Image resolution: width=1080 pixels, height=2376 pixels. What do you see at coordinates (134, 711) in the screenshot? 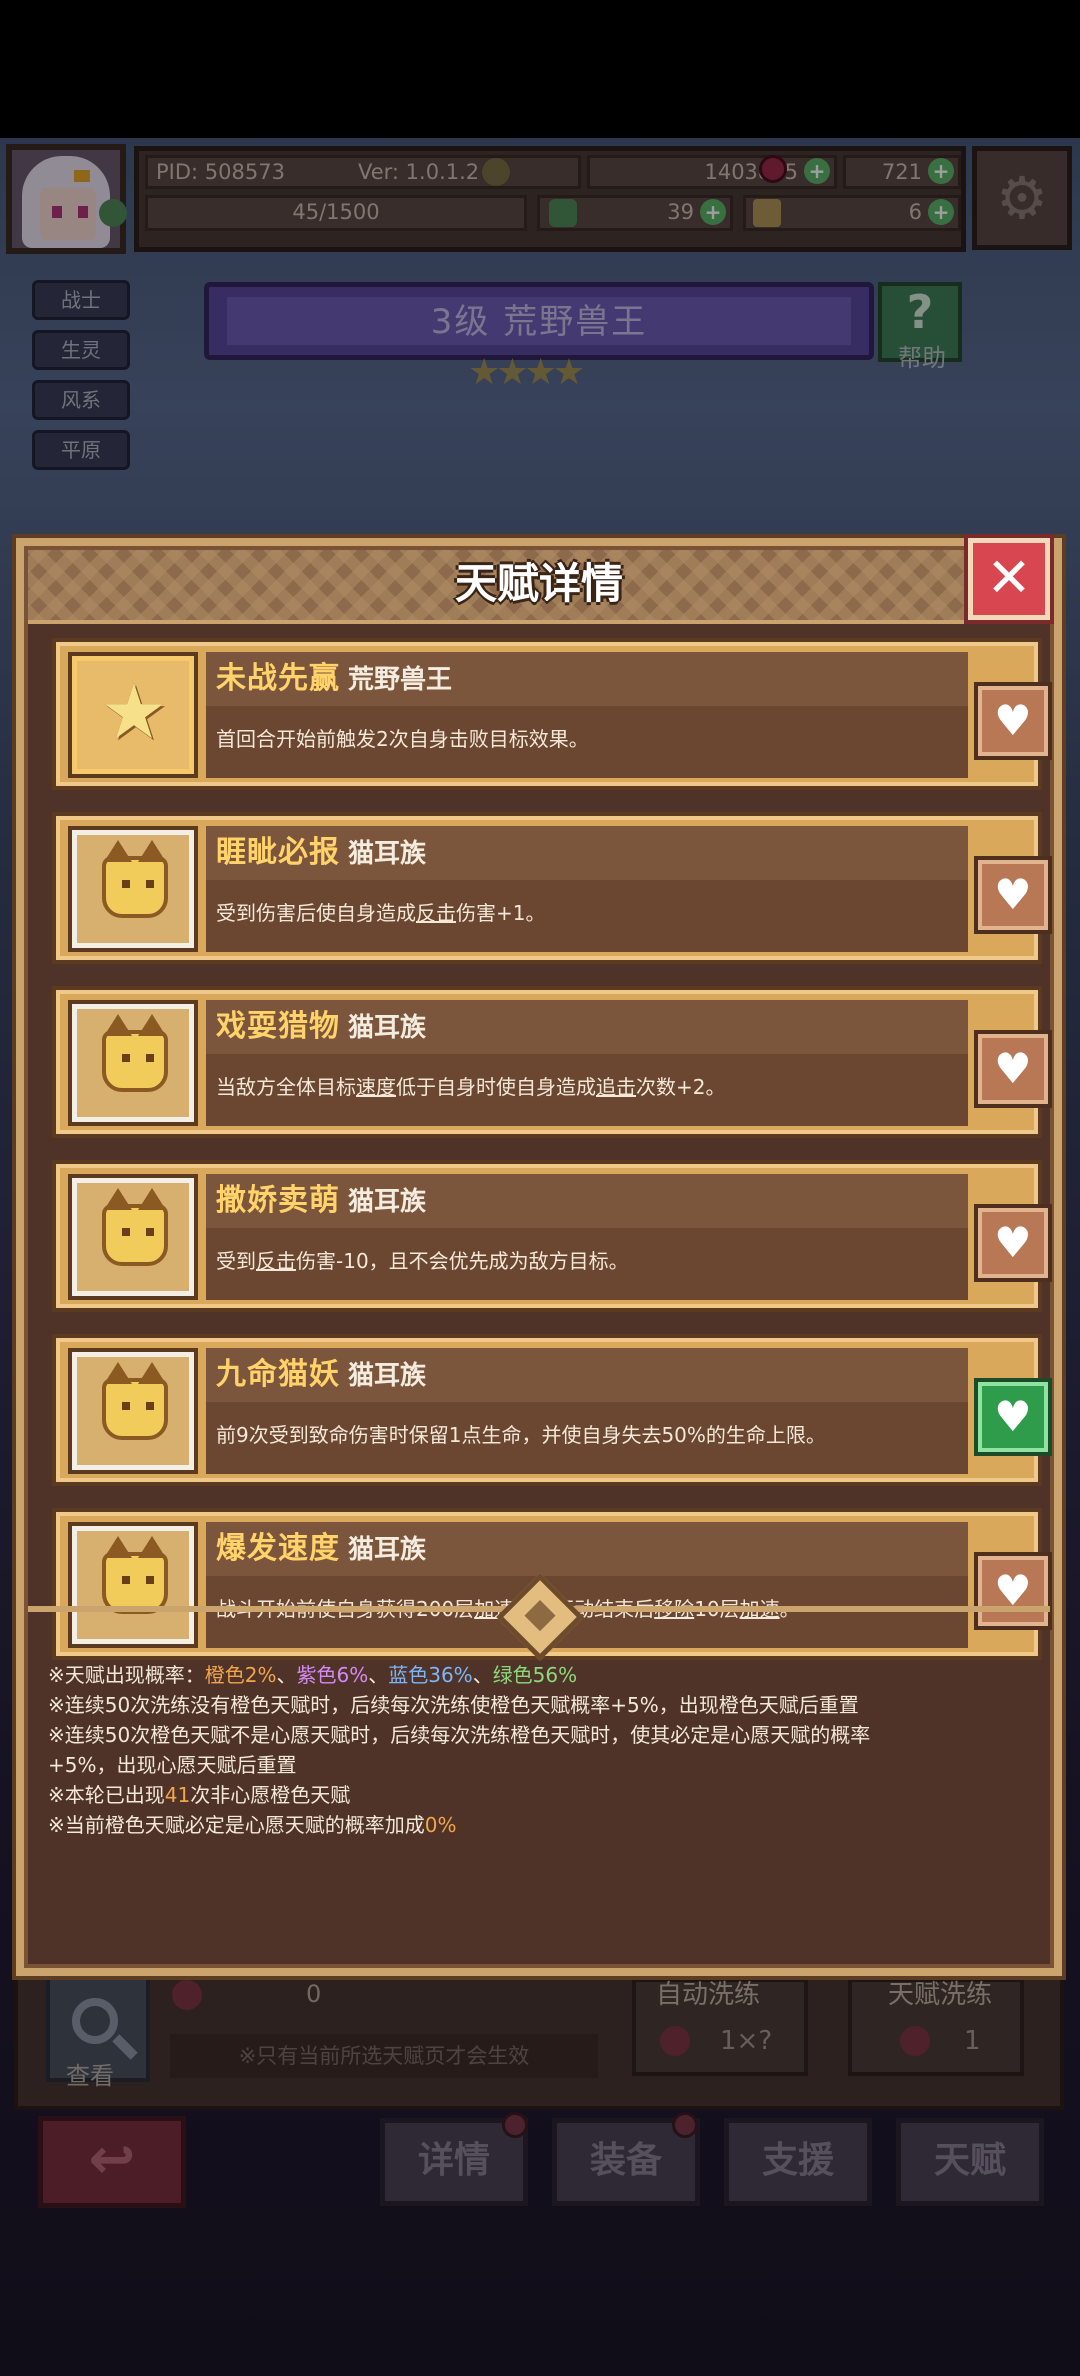
I see `star-icon: ★` at bounding box center [134, 711].